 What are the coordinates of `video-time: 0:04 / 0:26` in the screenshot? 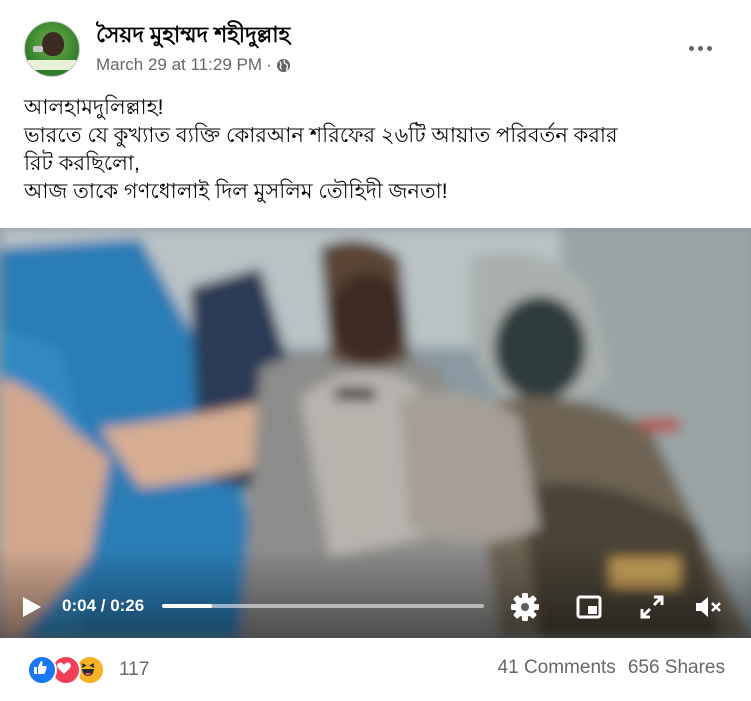 It's located at (103, 605).